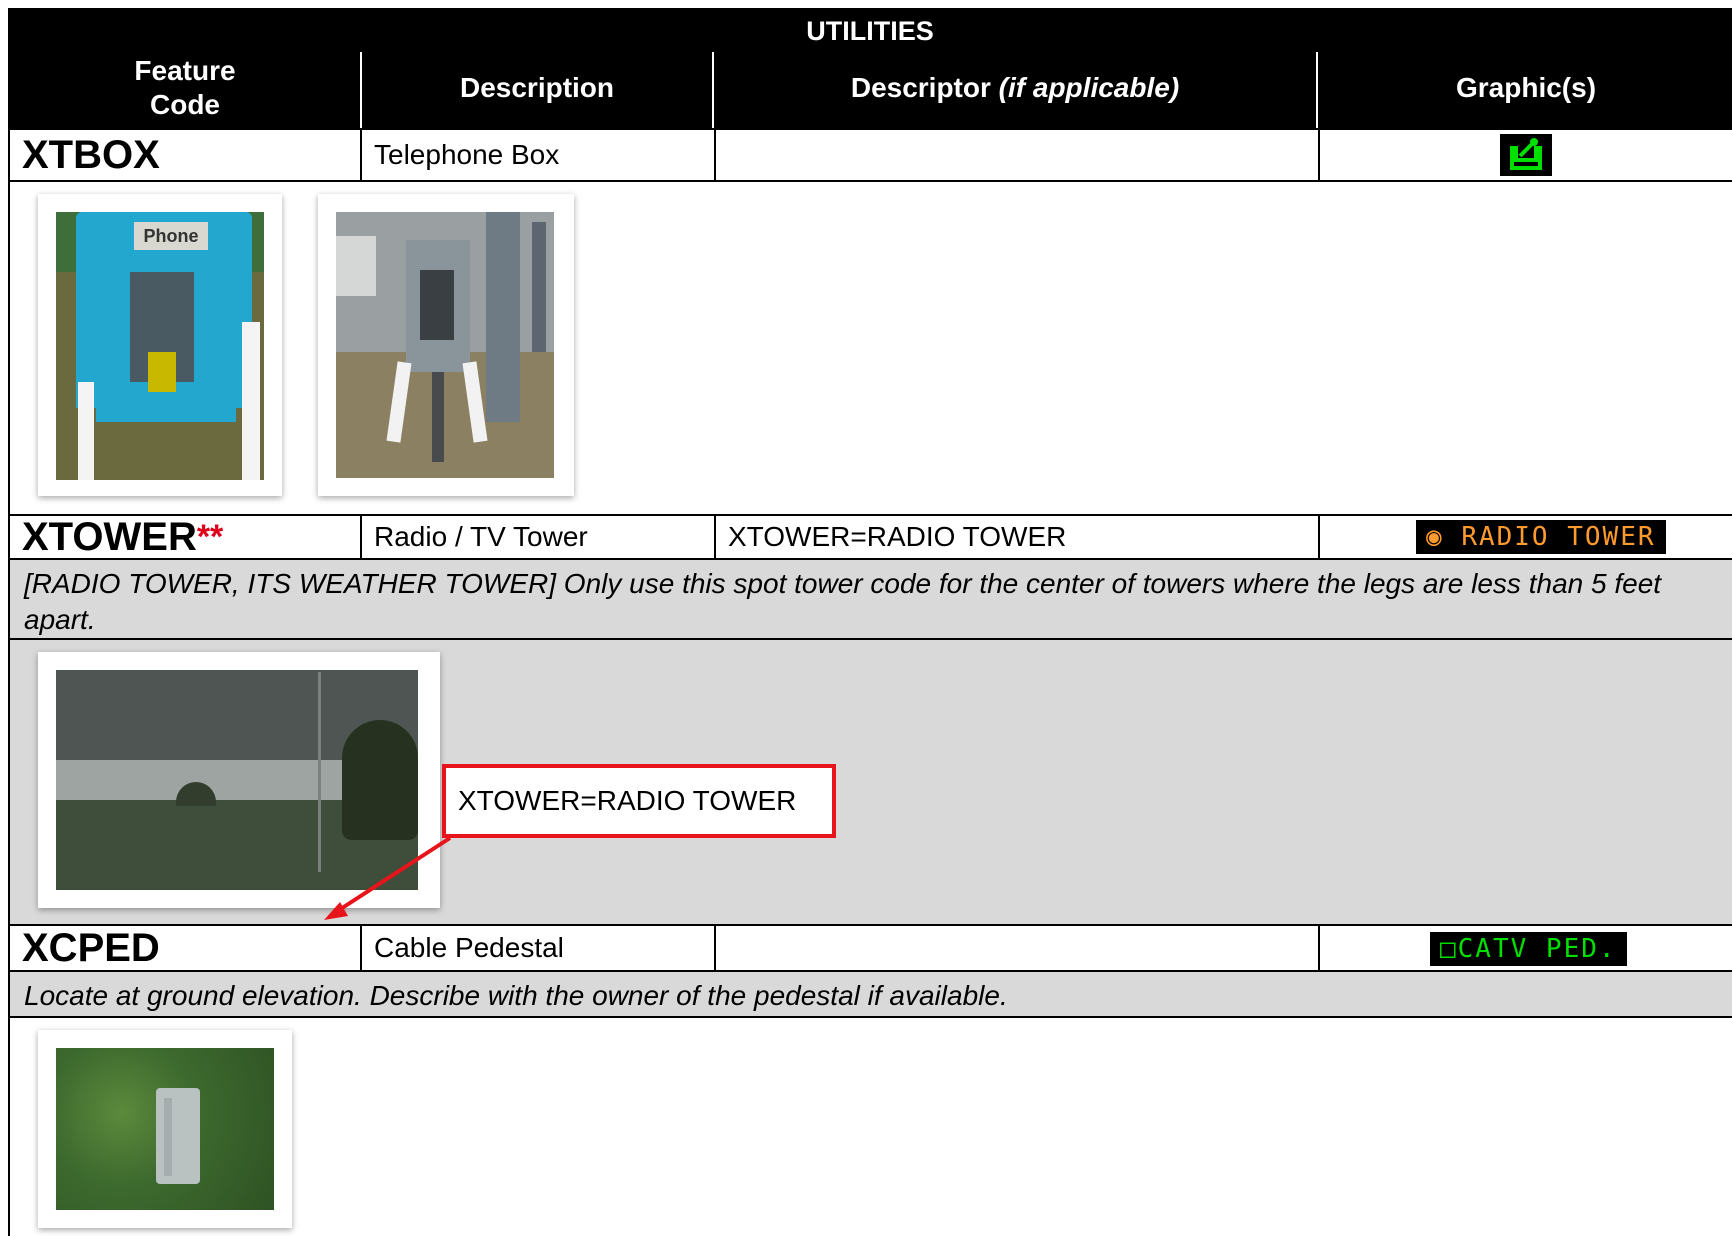  What do you see at coordinates (537, 155) in the screenshot?
I see `feature-description: Telephone Box` at bounding box center [537, 155].